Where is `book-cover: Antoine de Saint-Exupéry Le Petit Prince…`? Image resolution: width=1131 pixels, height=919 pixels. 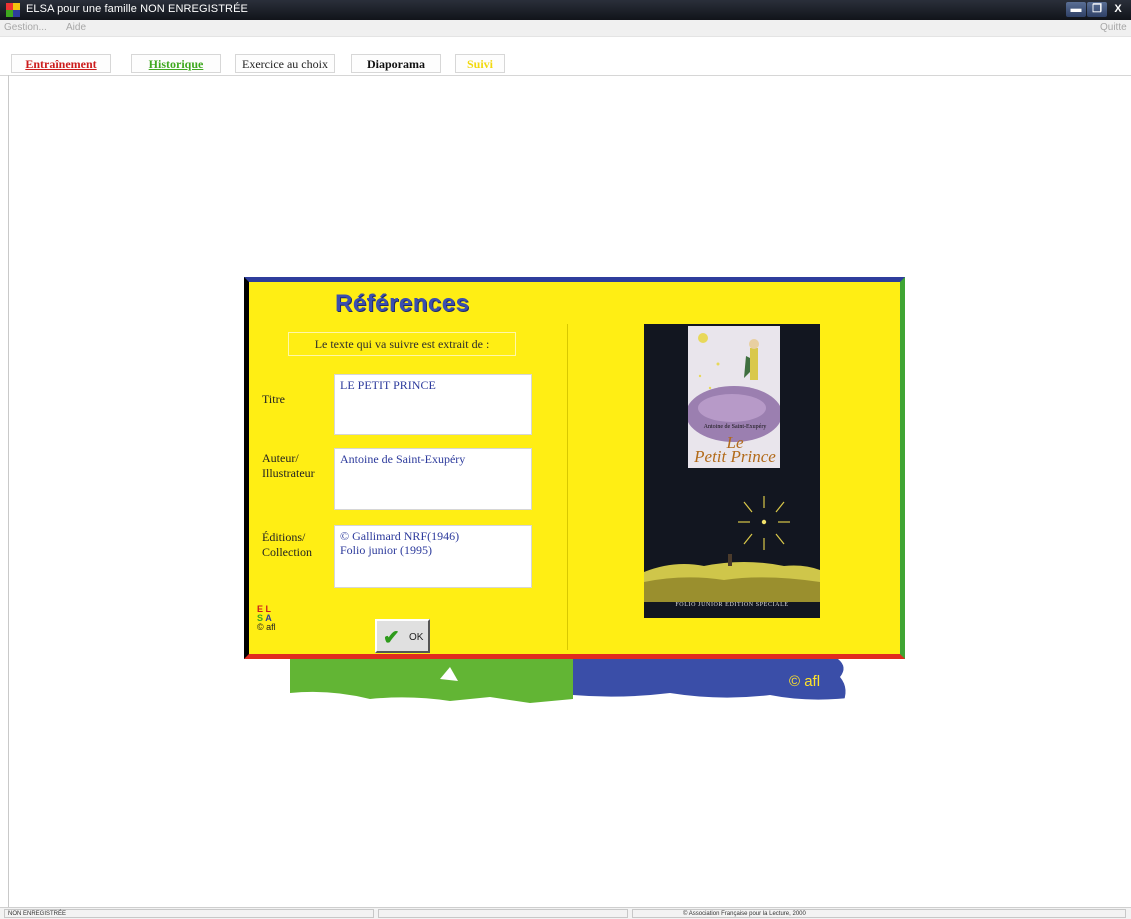
book-cover: Antoine de Saint-Exupéry Le Petit Prince… is located at coordinates (732, 471).